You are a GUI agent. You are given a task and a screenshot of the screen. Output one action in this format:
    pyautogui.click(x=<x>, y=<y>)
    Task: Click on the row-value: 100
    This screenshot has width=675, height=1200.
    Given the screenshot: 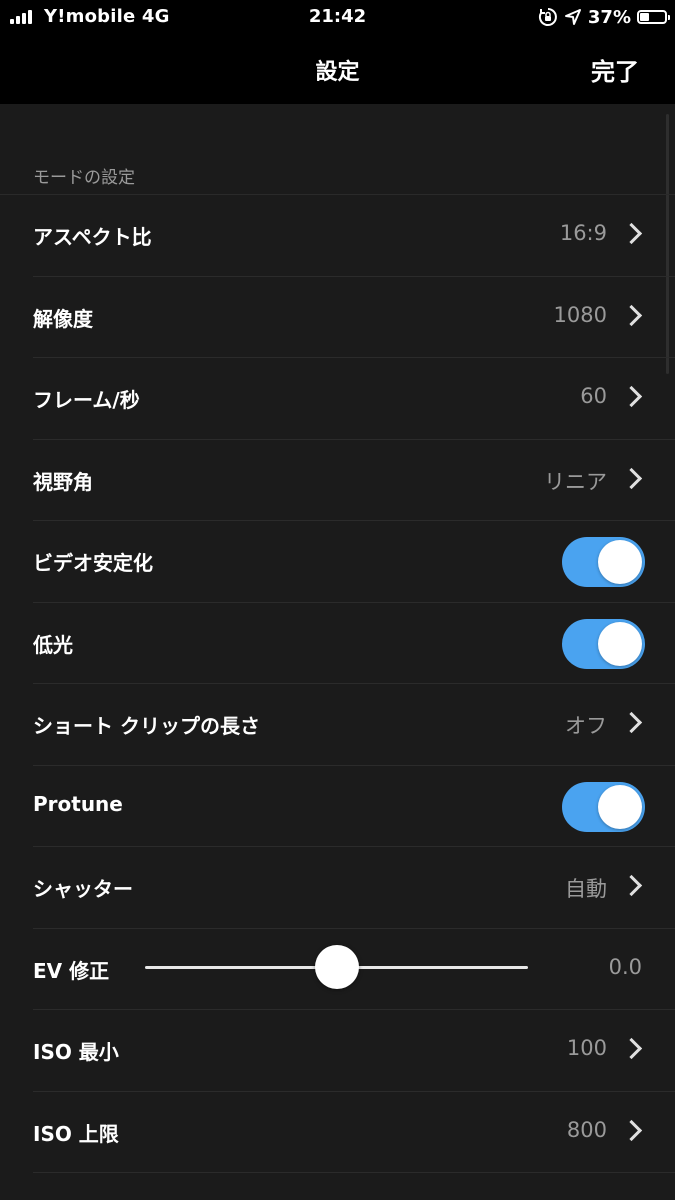 What is the action you would take?
    pyautogui.click(x=586, y=1048)
    